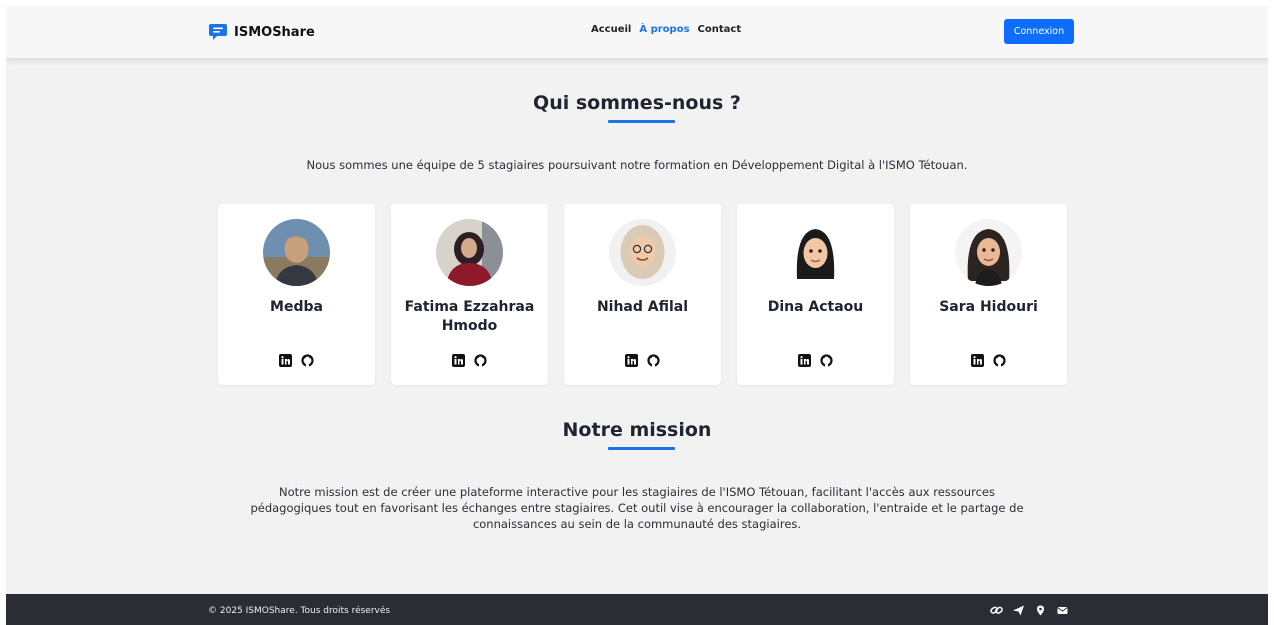 Image resolution: width=1274 pixels, height=625 pixels. What do you see at coordinates (637, 609) in the screenshot?
I see `footer: © 2025 ISMOShare. Tous droits réservés` at bounding box center [637, 609].